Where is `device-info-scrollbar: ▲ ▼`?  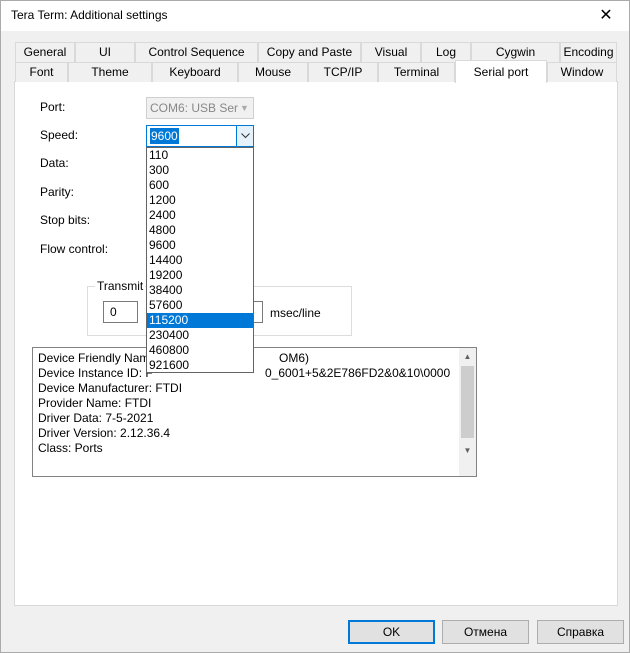
device-info-scrollbar: ▲ ▼ is located at coordinates (467, 412).